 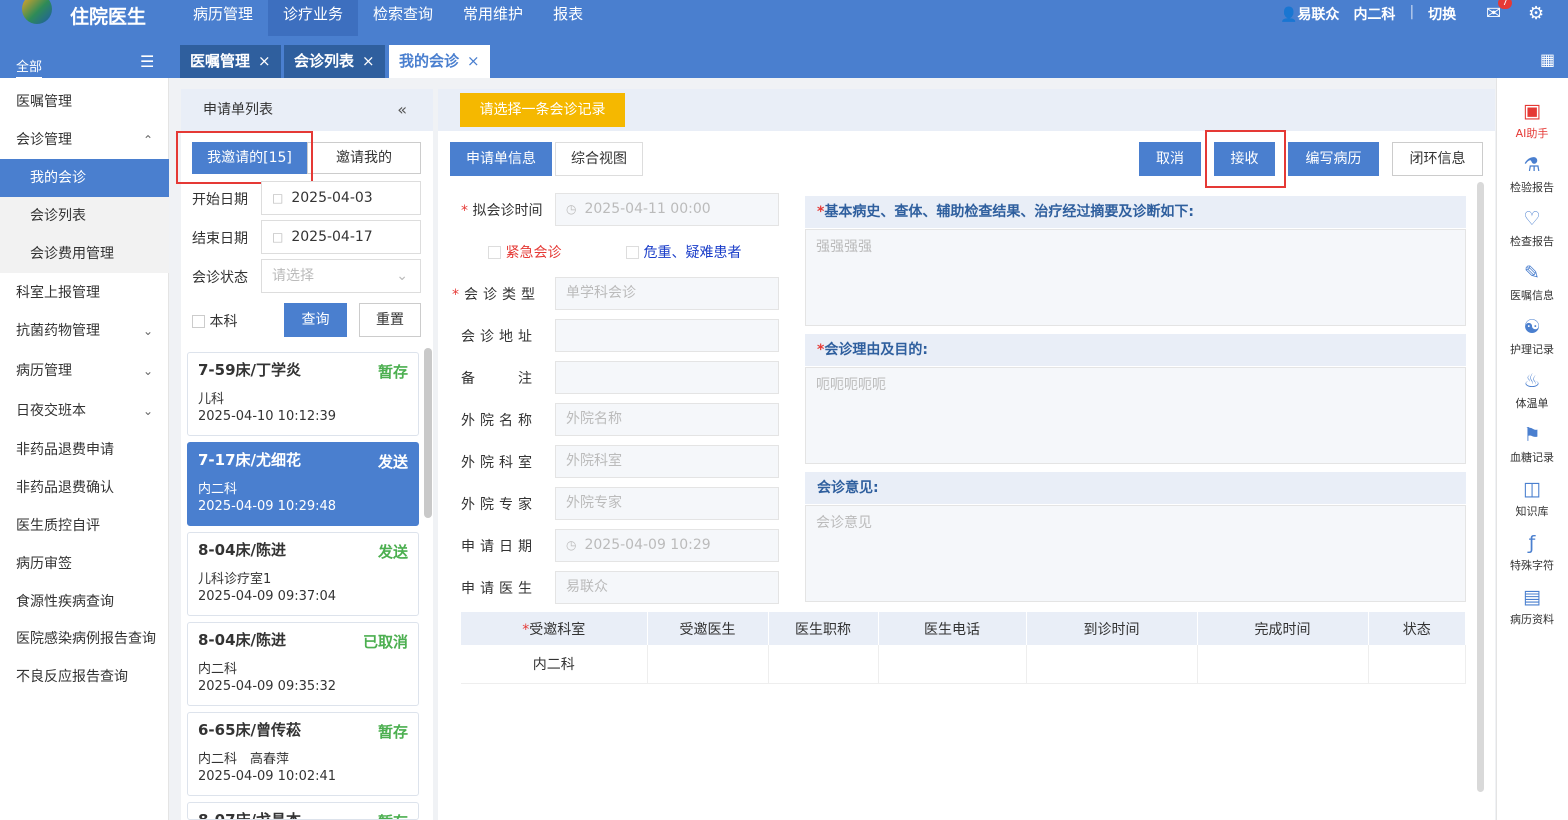 What do you see at coordinates (84, 178) in the screenshot?
I see `sidebar-item-my-consult: 我的会诊` at bounding box center [84, 178].